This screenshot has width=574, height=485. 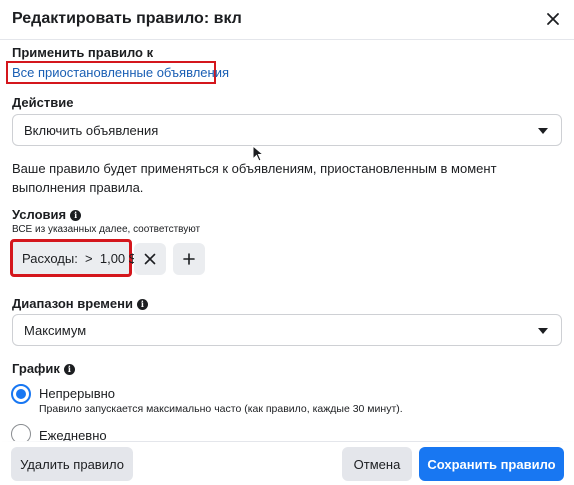 I want to click on action-select-value: Включить объявления, so click(x=91, y=130).